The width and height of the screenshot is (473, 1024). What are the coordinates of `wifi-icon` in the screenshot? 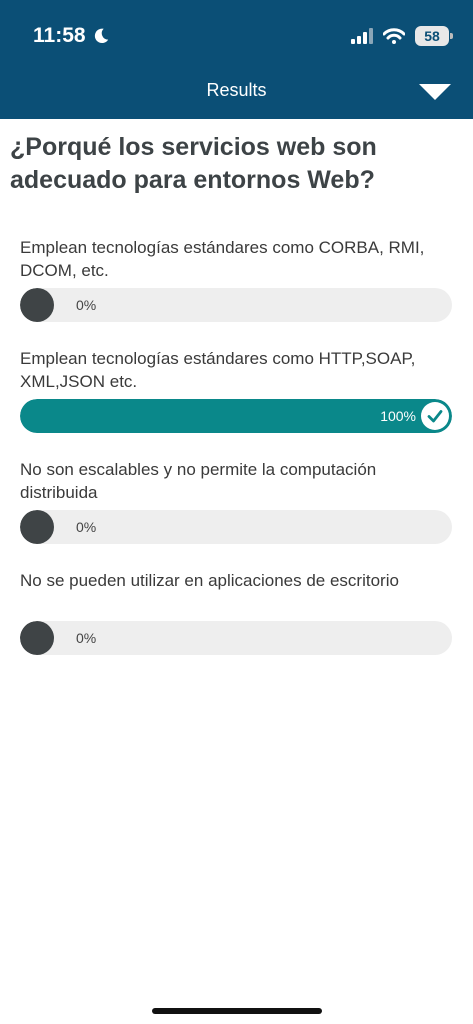 It's located at (394, 36).